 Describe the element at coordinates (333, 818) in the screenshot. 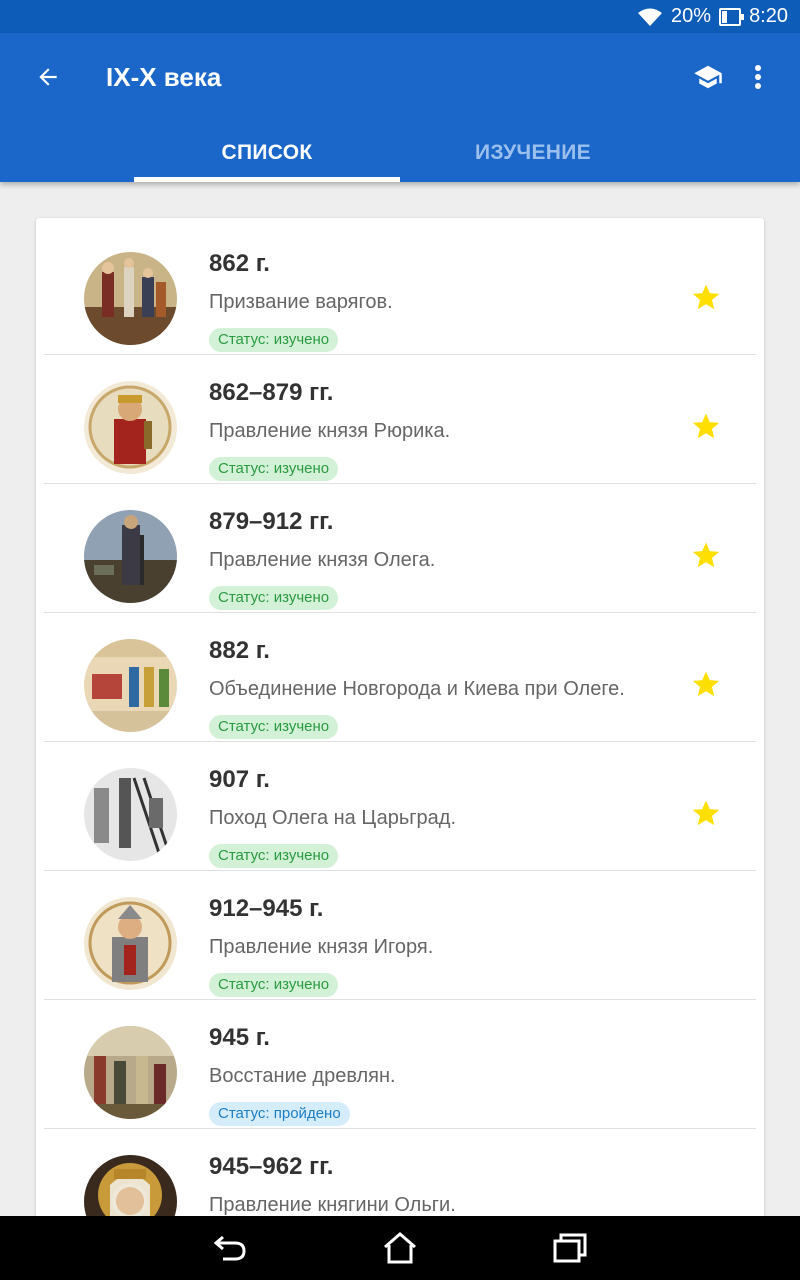

I see `event-description: Поход Олега на Царьград.` at that location.